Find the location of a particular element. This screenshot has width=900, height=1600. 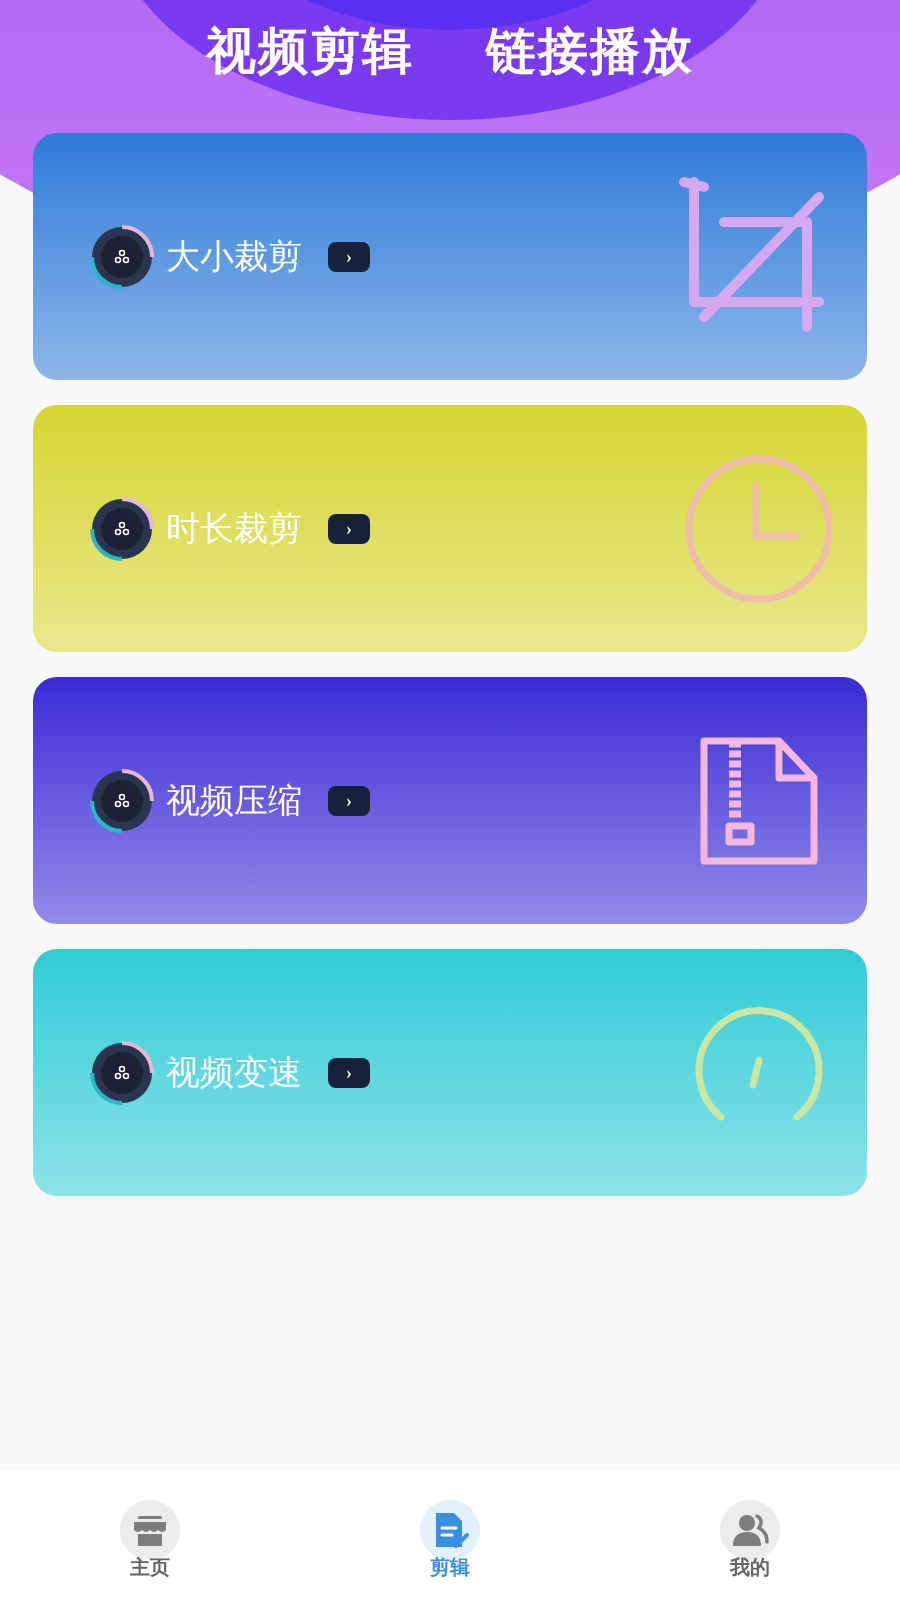

card-label: 大小裁剪 is located at coordinates (234, 257).